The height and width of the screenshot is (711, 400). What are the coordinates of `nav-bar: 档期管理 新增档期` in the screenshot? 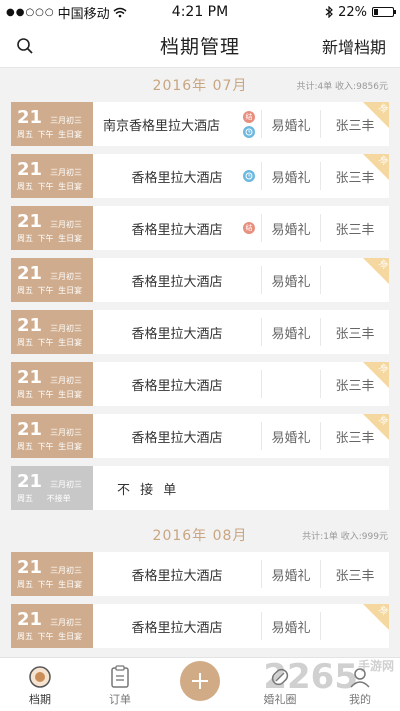 It's located at (200, 46).